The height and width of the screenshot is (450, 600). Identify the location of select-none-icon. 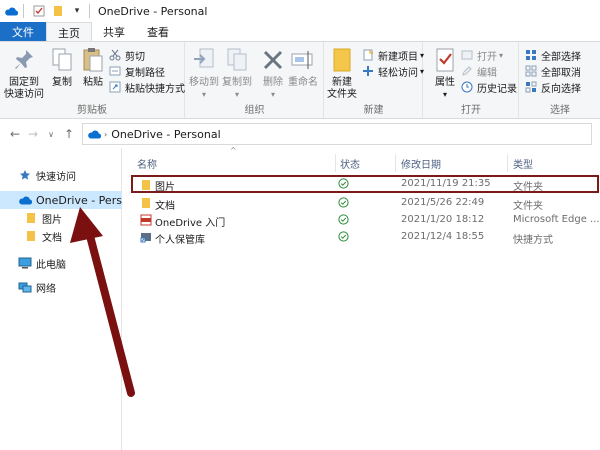
(531, 71).